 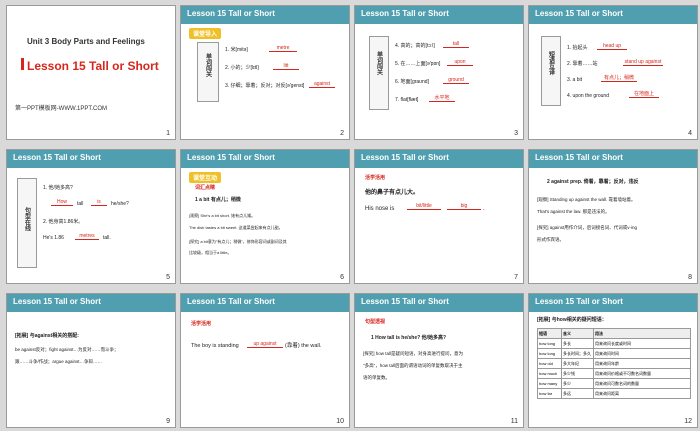 I want to click on text-line: [观察] She's a bit short. 她有点儿矮。, so click(x=222, y=215).